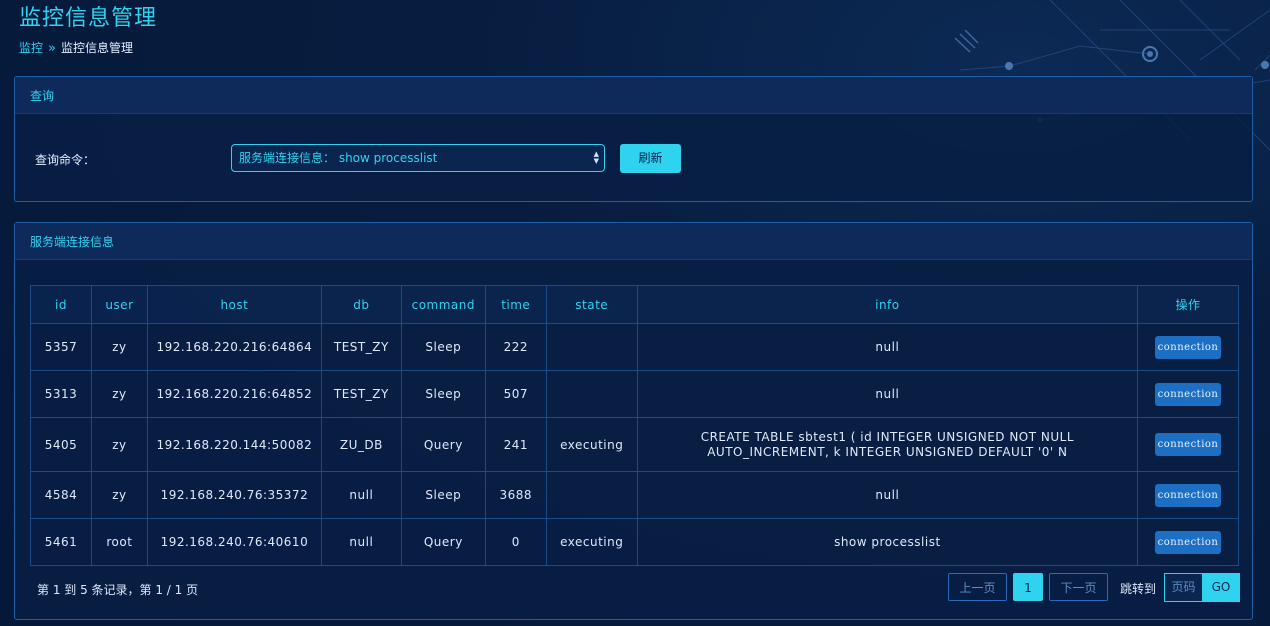 This screenshot has width=1270, height=626. Describe the element at coordinates (61, 347) in the screenshot. I see `cell-id: 5357` at that location.